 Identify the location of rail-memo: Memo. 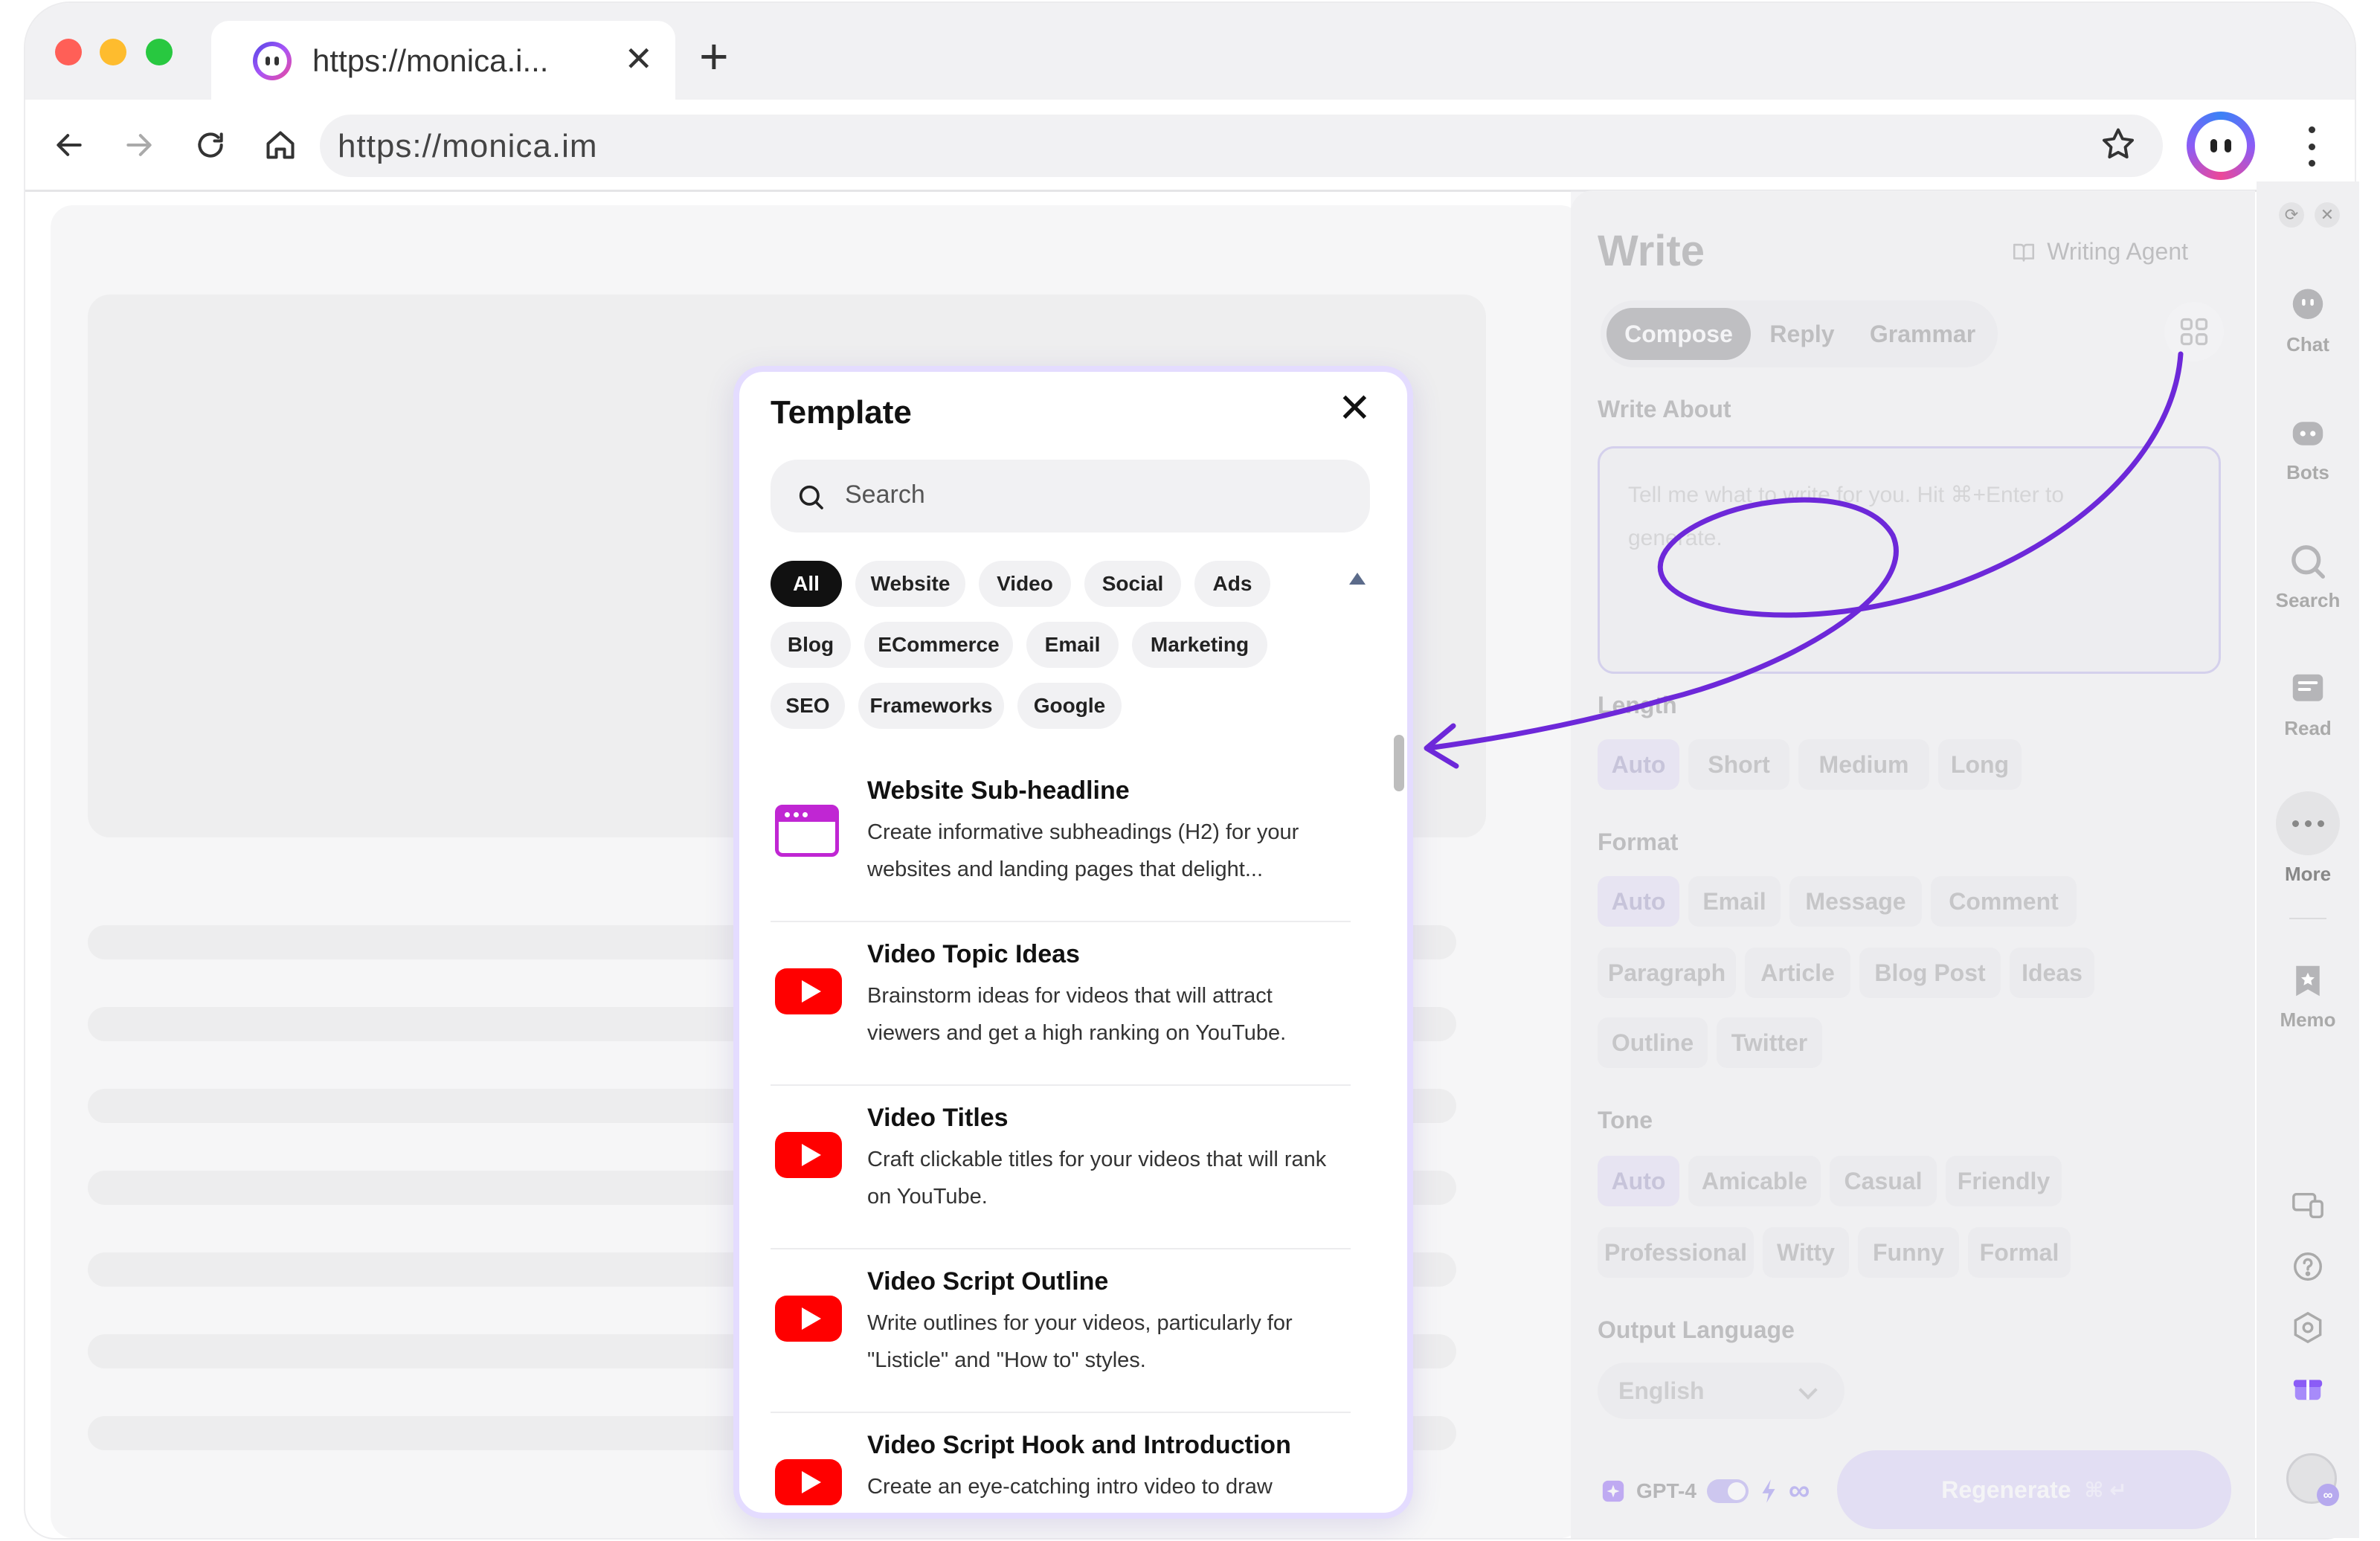
(2308, 997).